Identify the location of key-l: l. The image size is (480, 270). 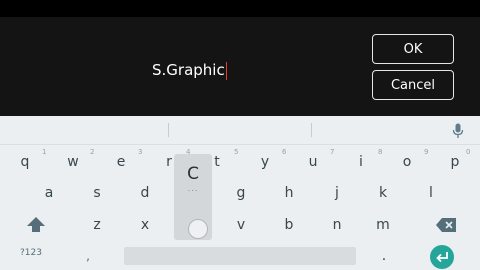
(431, 193).